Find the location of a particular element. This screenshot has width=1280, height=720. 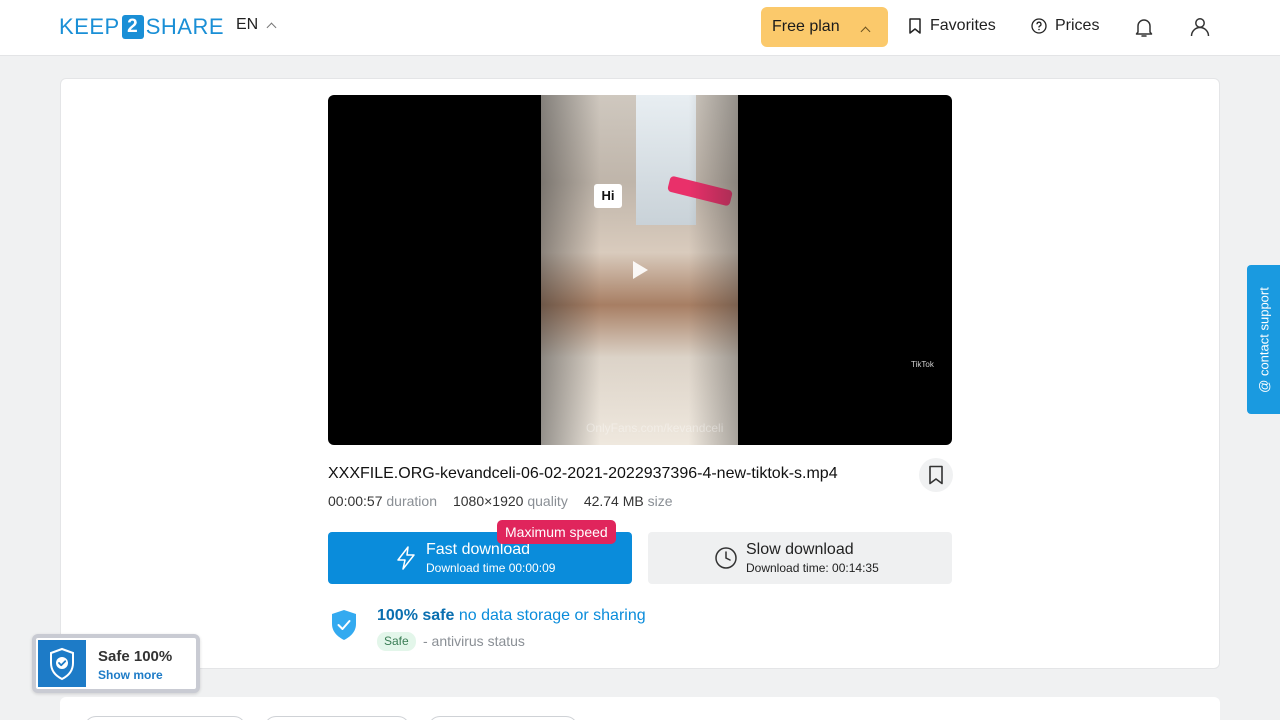

safe-status-badge: Safe is located at coordinates (396, 641).